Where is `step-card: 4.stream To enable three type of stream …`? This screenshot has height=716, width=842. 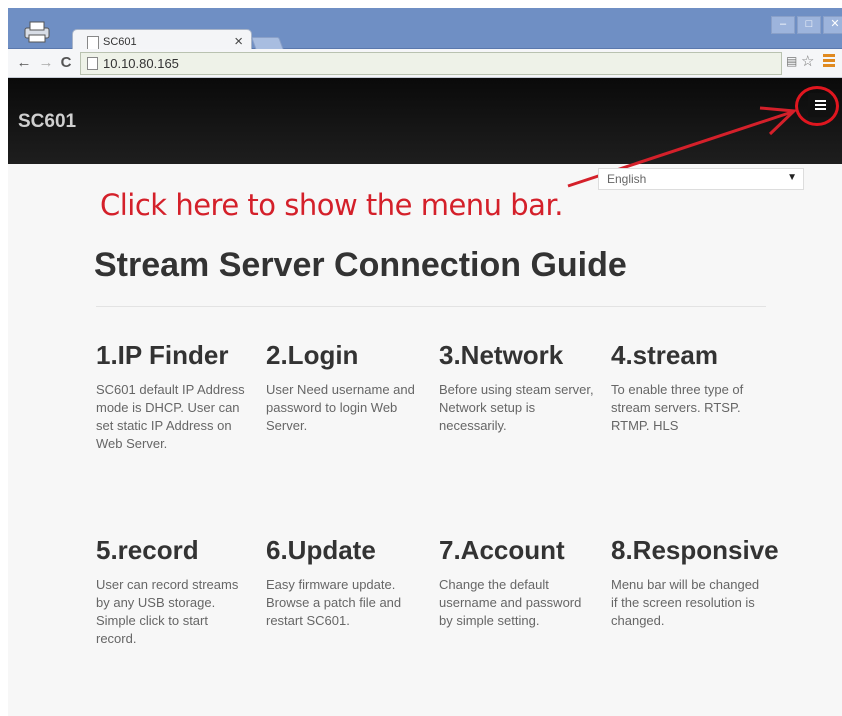
step-card: 4.stream To enable three type of stream … is located at coordinates (691, 387).